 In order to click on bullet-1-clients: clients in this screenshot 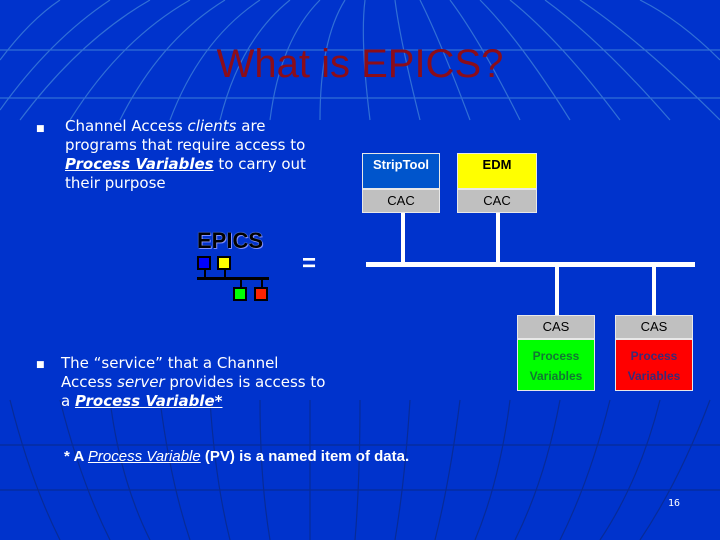, I will do `click(212, 126)`.